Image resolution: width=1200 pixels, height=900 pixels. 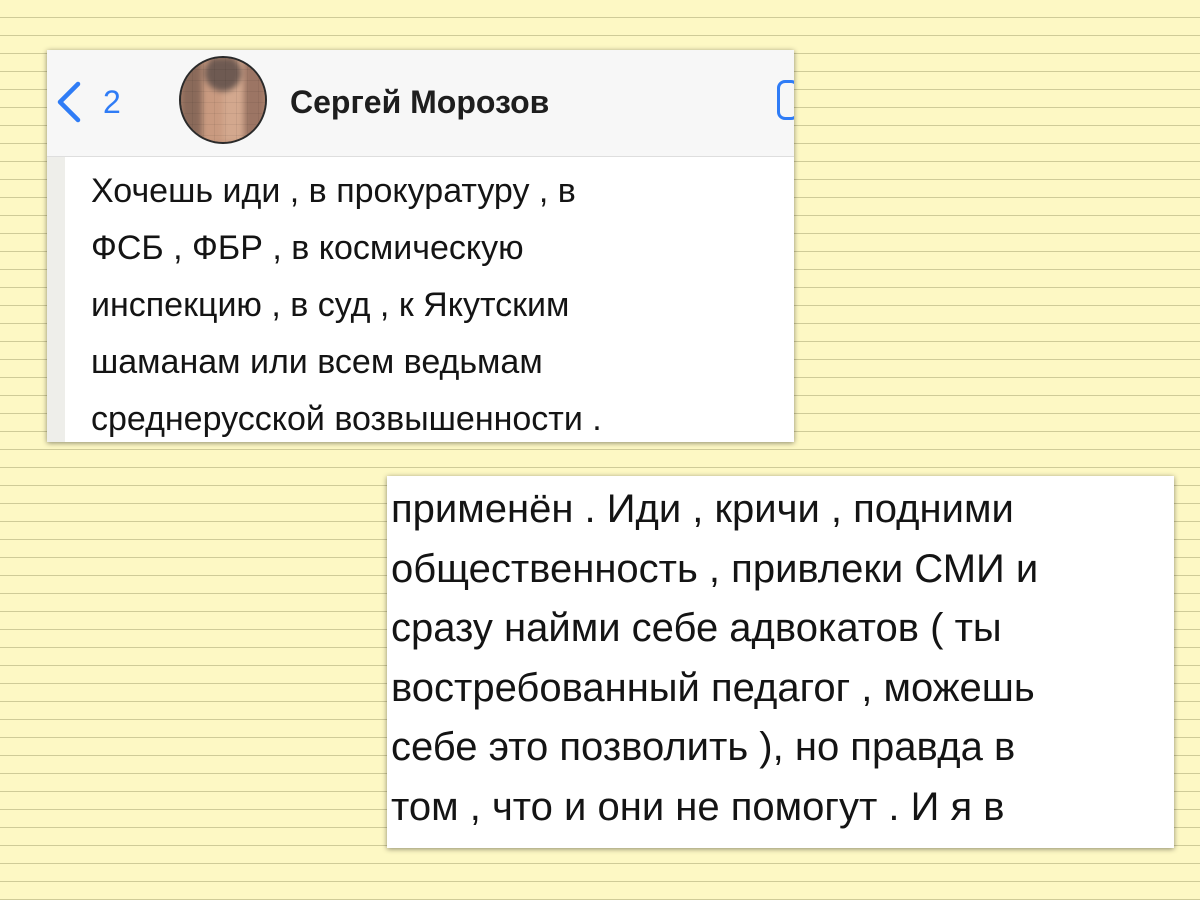 What do you see at coordinates (330, 305) in the screenshot?
I see `message-line: инспекцию , в суд , к Якутским` at bounding box center [330, 305].